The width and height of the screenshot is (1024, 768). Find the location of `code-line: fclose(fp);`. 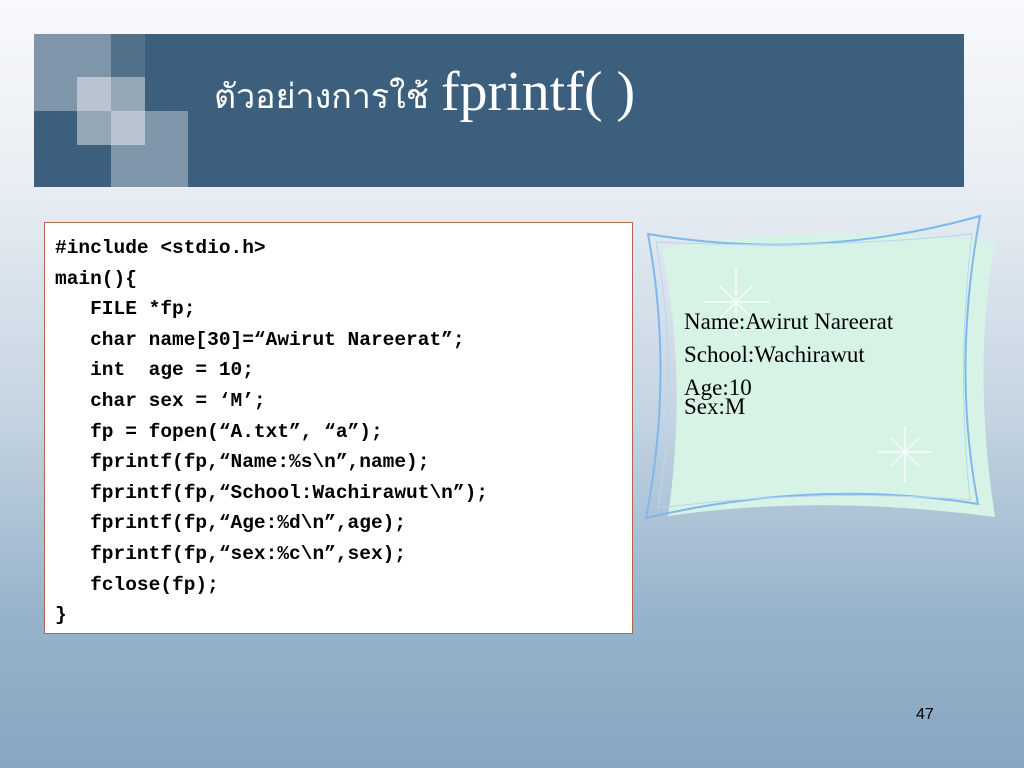

code-line: fclose(fp); is located at coordinates (137, 584).